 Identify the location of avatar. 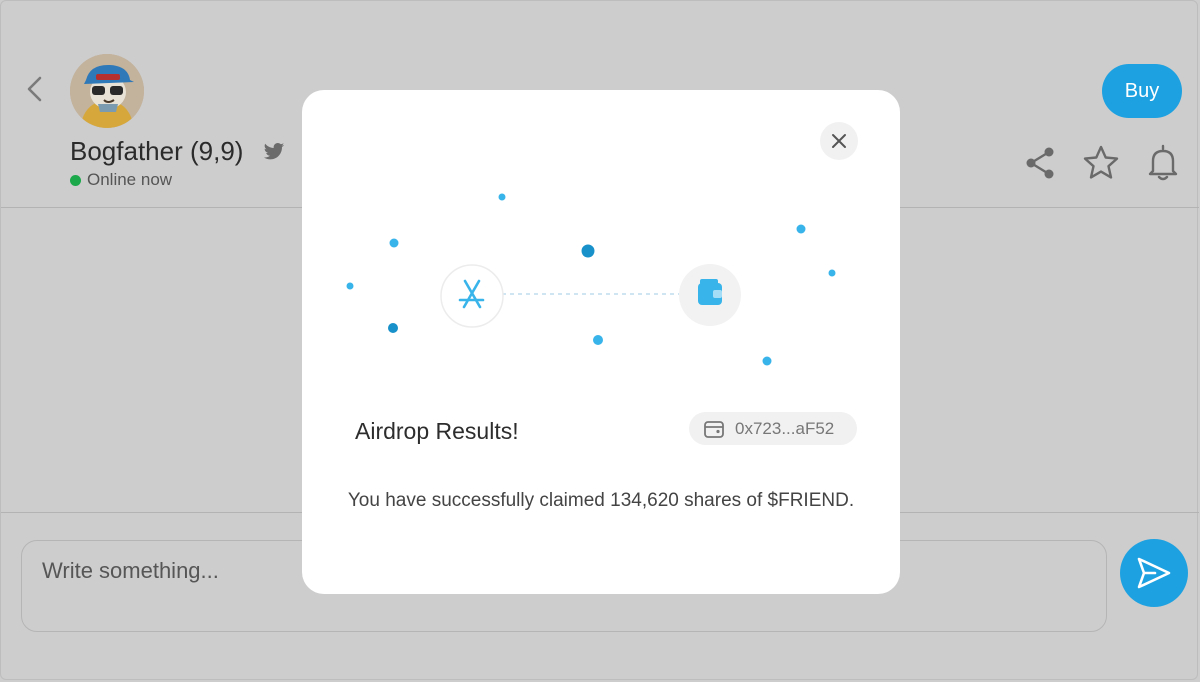
(107, 91).